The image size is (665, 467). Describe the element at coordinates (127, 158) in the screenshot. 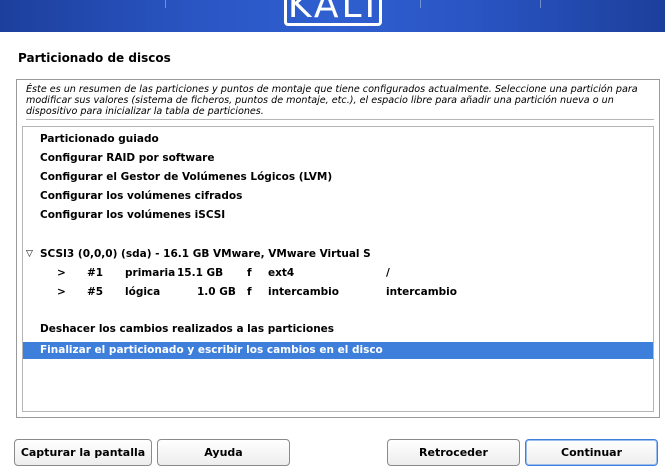

I see `menu-item-label: Configurar RAID por software` at that location.